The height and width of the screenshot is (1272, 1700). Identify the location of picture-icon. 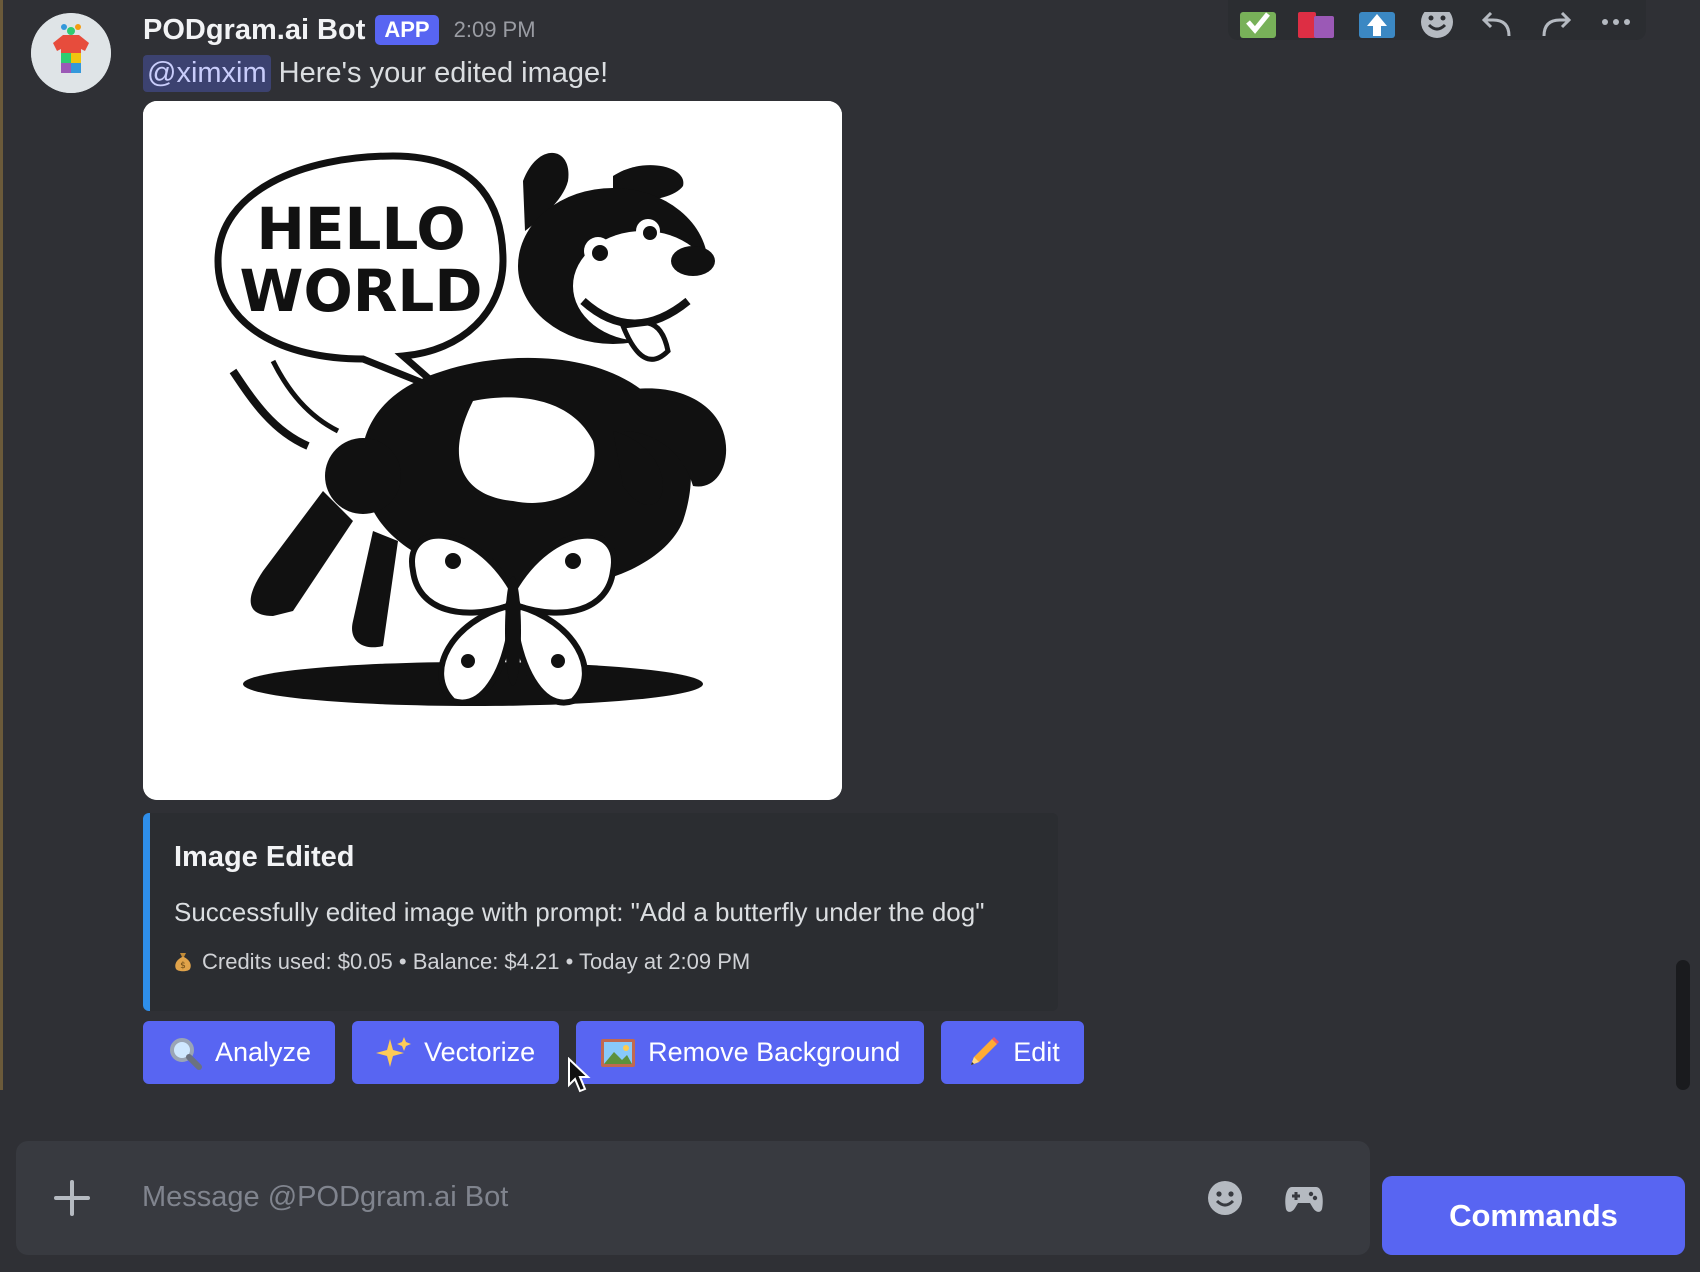
(618, 1053).